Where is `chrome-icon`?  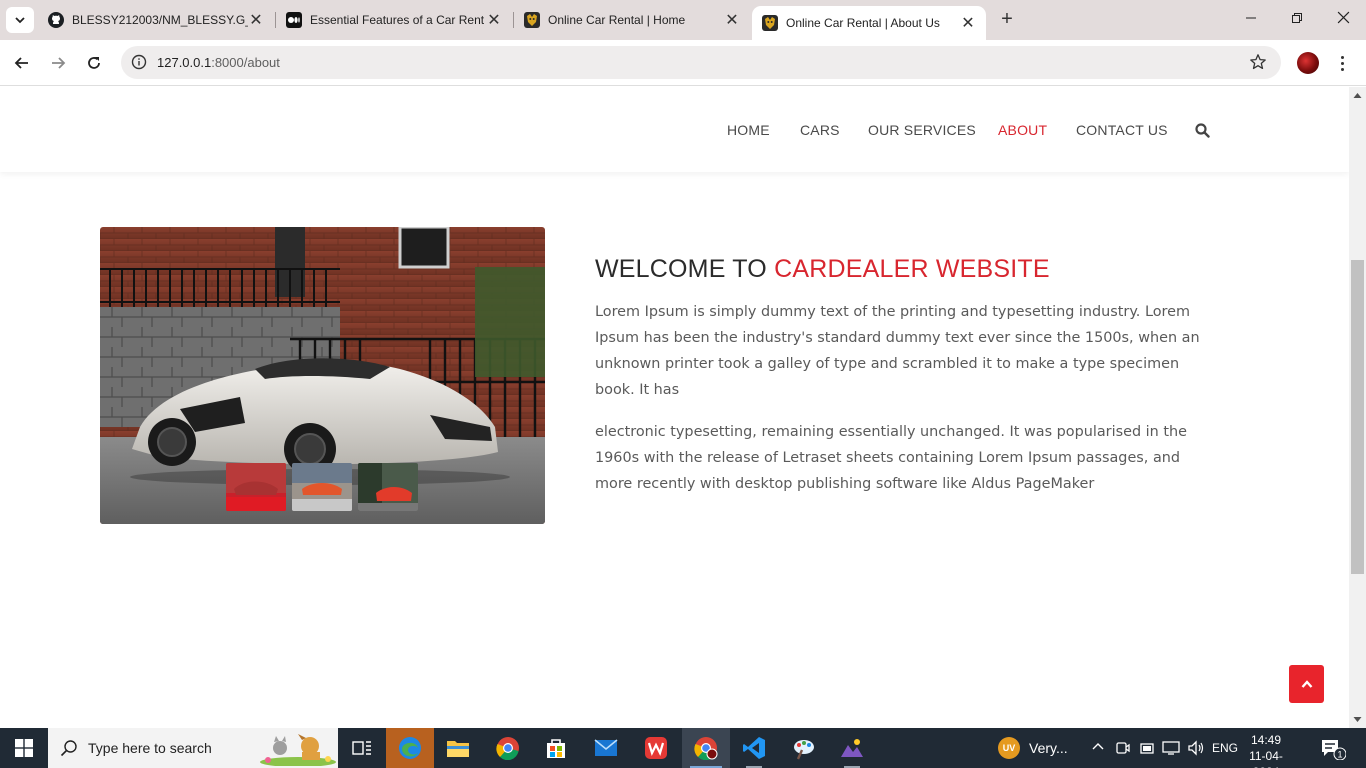
chrome-icon is located at coordinates (507, 748).